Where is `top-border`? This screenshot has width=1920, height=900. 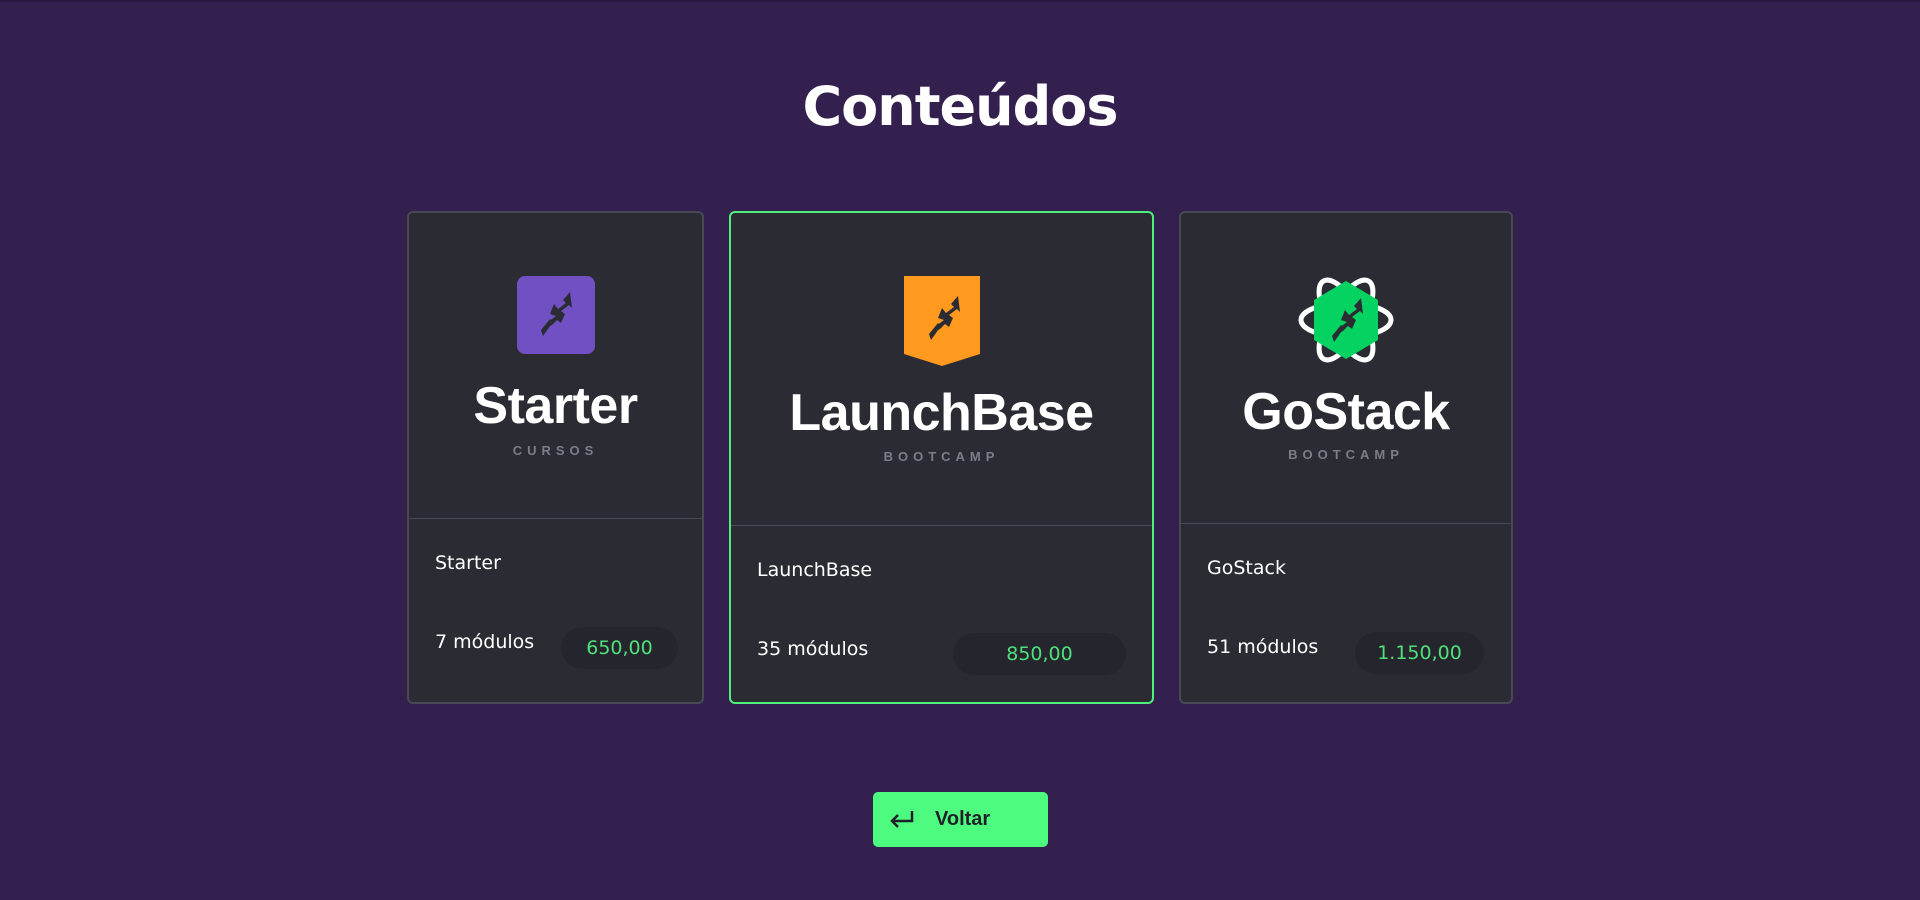
top-border is located at coordinates (960, 1).